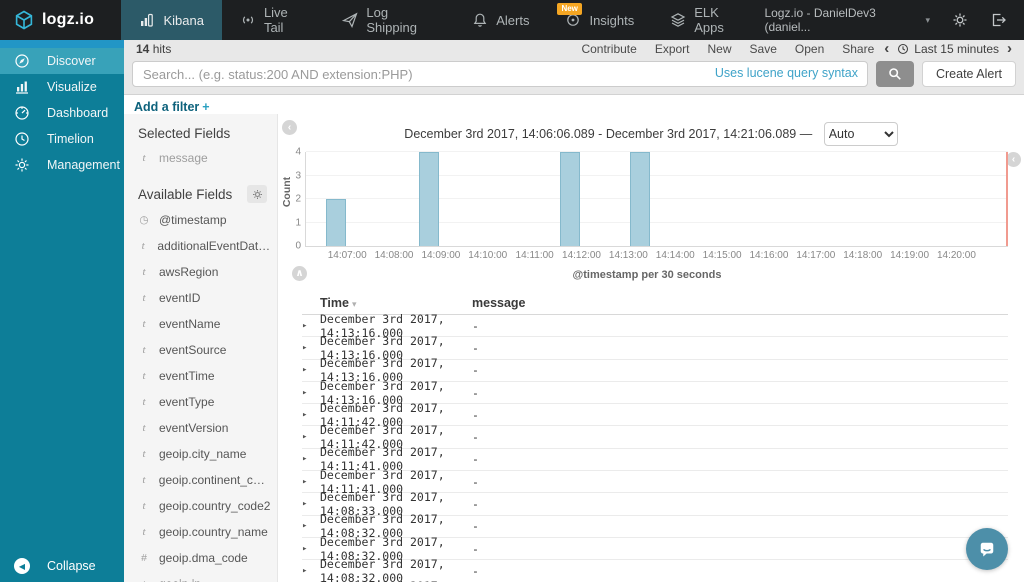  I want to click on settings-gear-icon, so click(960, 20).